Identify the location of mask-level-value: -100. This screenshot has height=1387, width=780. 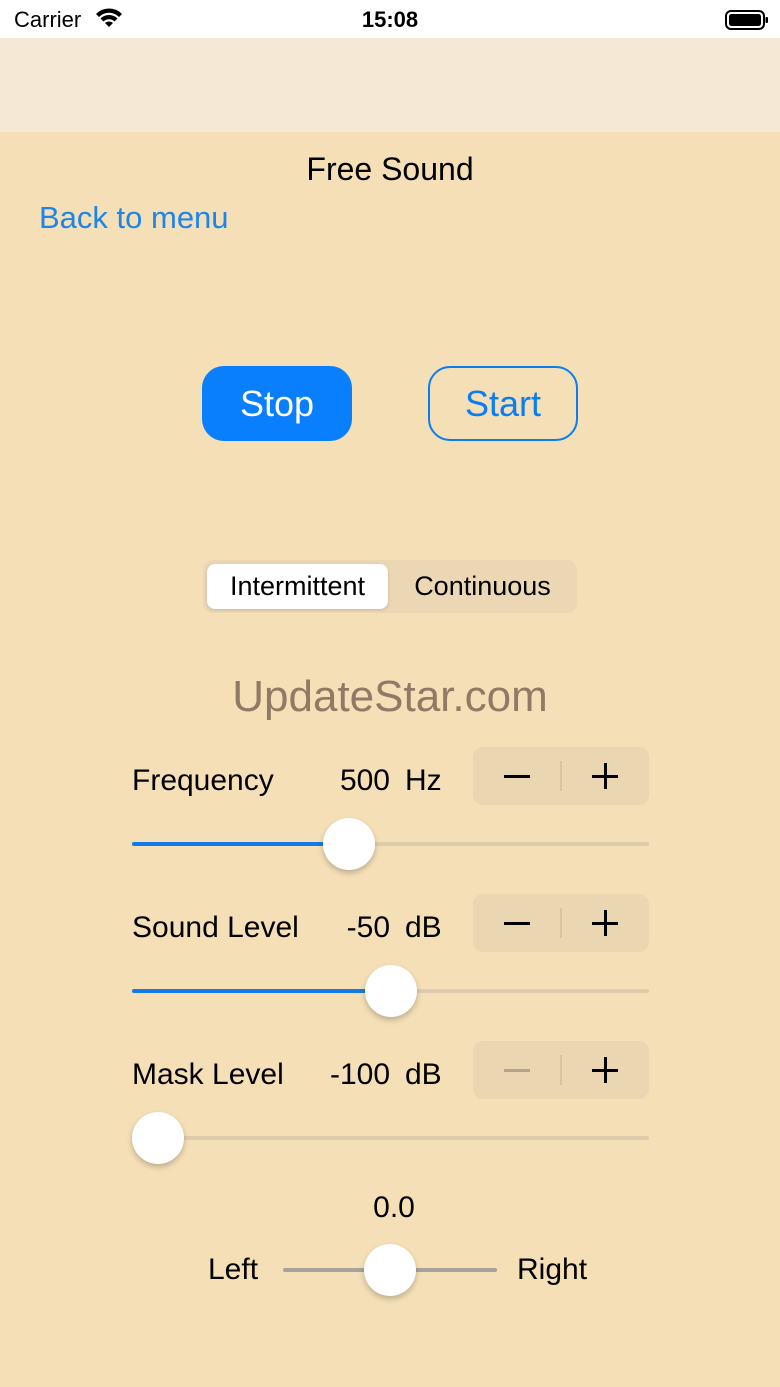
(359, 1074).